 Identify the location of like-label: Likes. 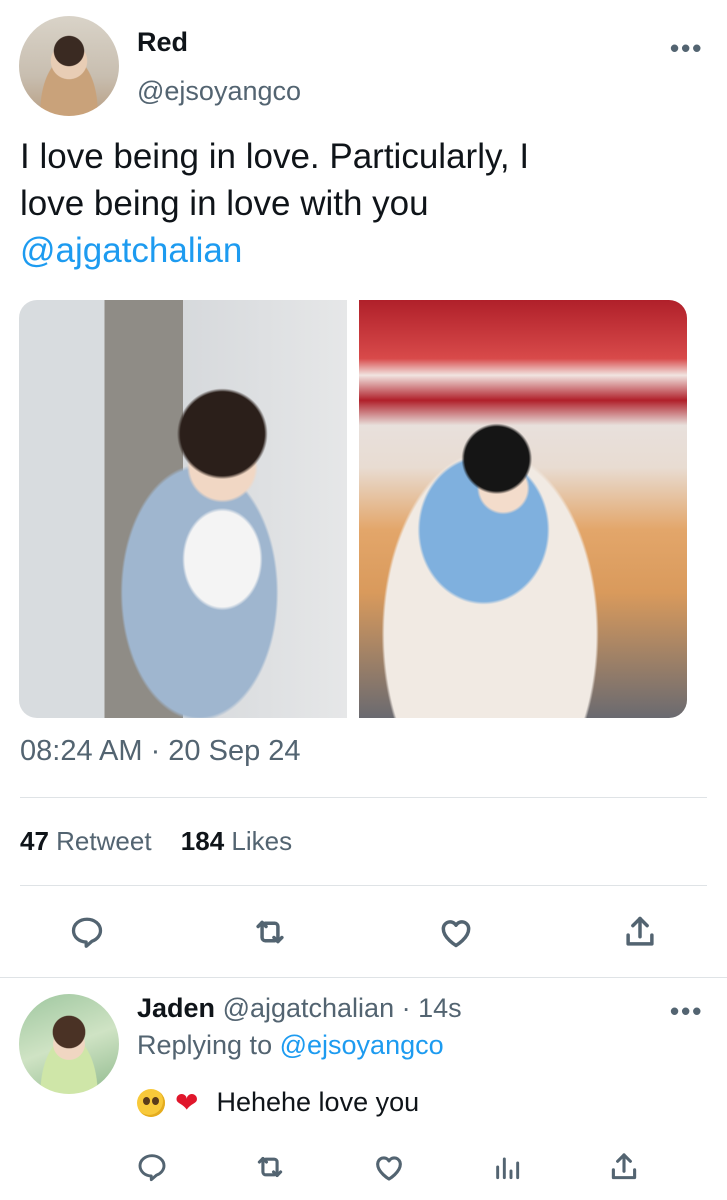
(261, 841).